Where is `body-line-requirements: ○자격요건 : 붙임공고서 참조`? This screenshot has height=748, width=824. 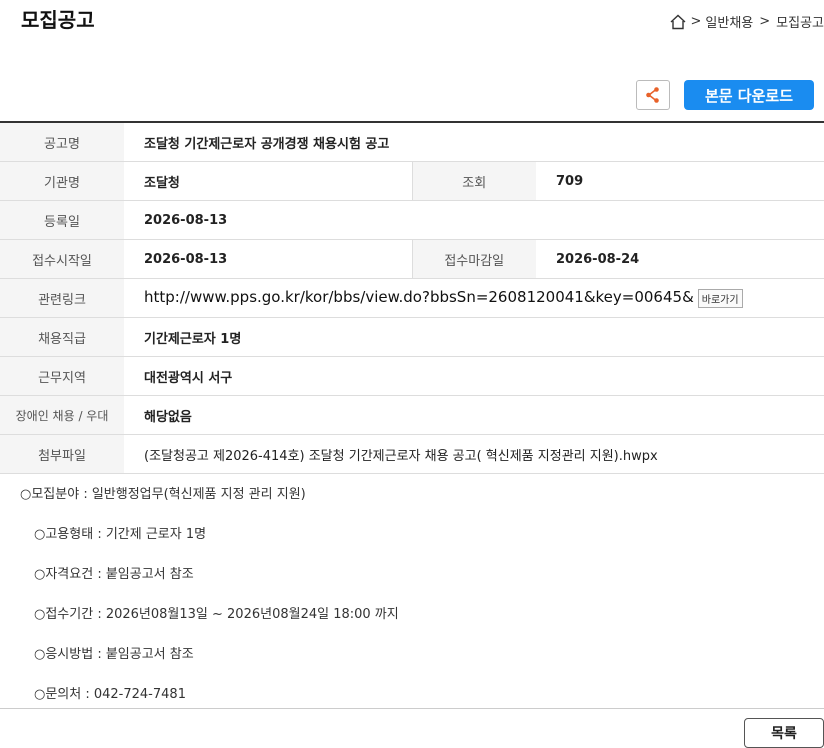 body-line-requirements: ○자격요건 : 붙임공고서 참조 is located at coordinates (114, 574).